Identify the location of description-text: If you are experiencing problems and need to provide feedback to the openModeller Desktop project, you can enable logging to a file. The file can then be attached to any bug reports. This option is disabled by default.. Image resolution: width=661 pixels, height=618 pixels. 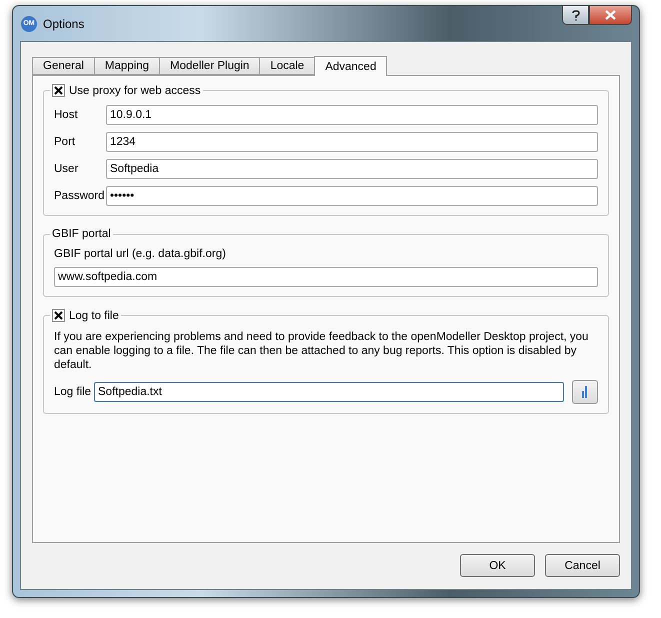
(322, 351).